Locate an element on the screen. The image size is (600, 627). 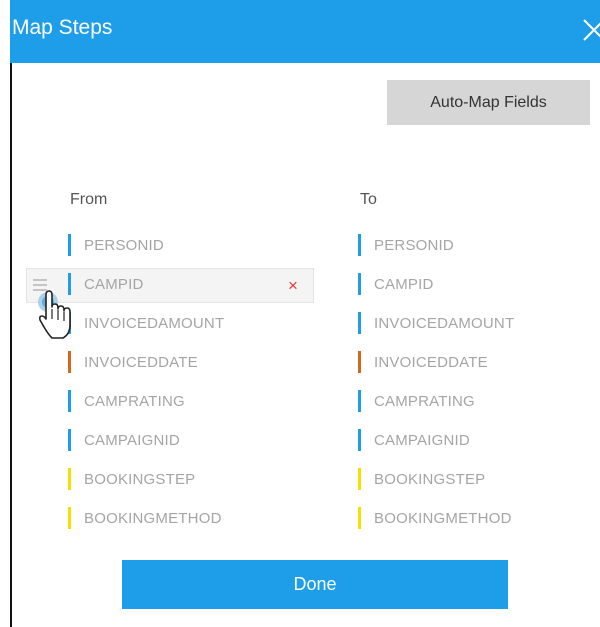
to-field-item: INVOICEDAMOUNT is located at coordinates (436, 323).